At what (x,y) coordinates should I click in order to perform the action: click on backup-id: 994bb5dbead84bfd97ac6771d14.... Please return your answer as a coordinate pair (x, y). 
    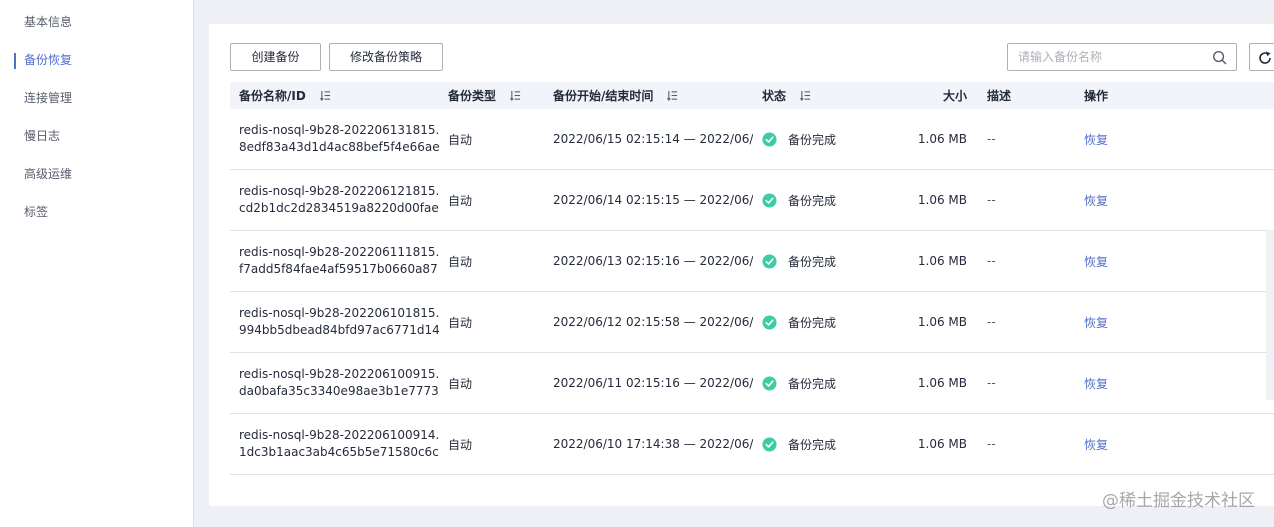
    Looking at the image, I should click on (339, 330).